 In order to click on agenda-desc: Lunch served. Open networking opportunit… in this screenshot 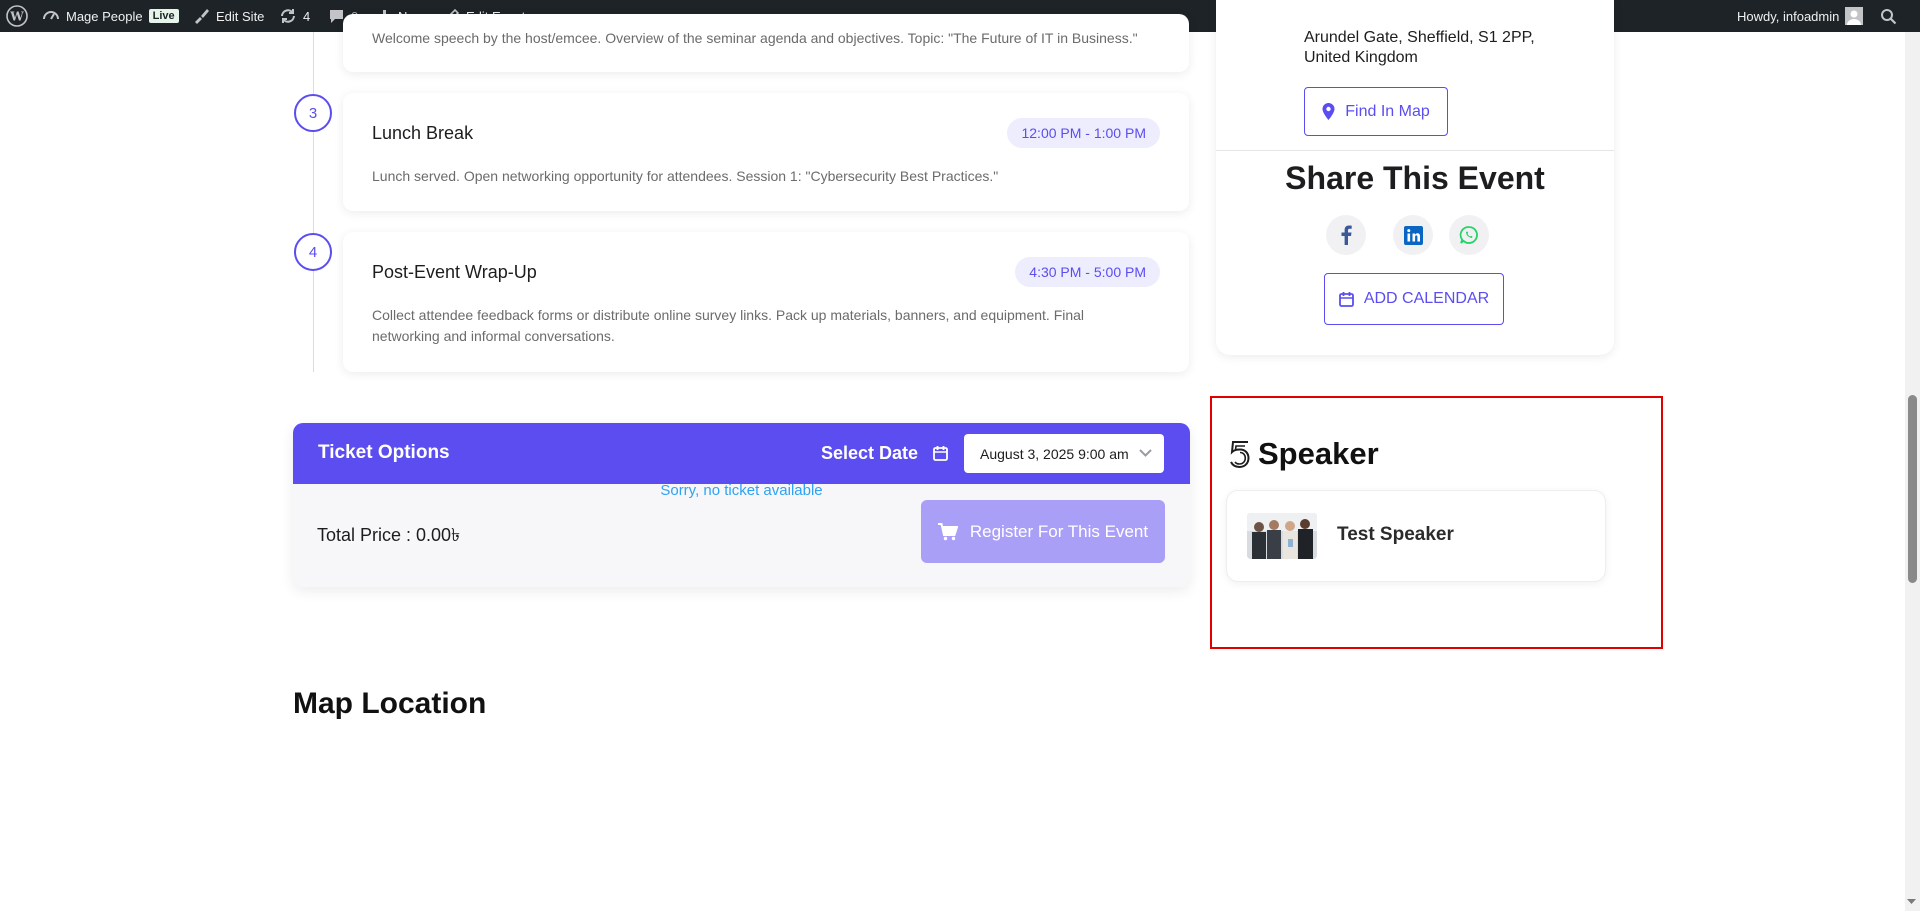, I will do `click(685, 176)`.